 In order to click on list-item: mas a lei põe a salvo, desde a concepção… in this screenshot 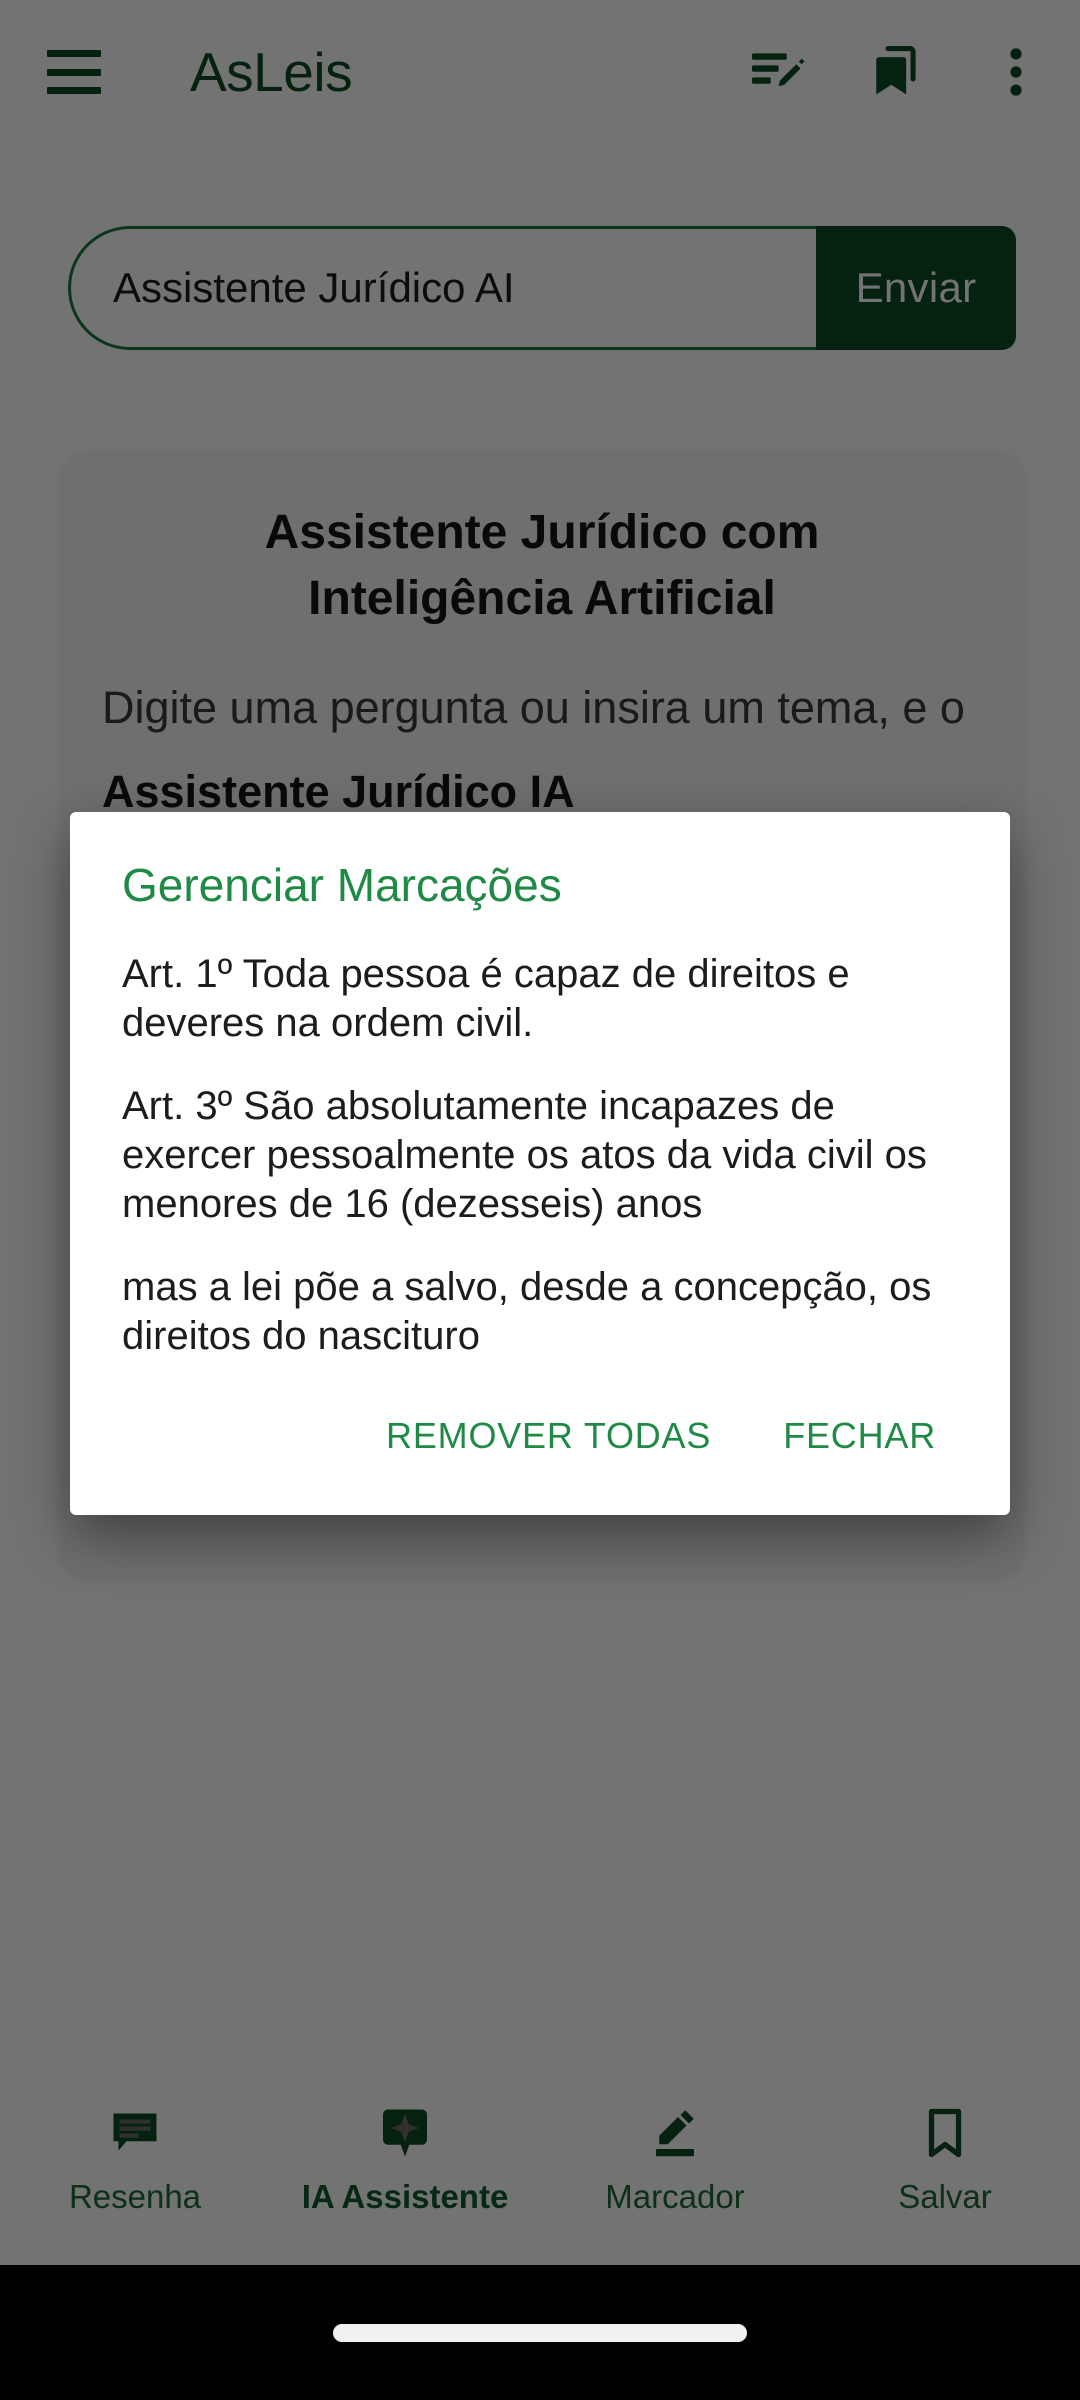, I will do `click(540, 1312)`.